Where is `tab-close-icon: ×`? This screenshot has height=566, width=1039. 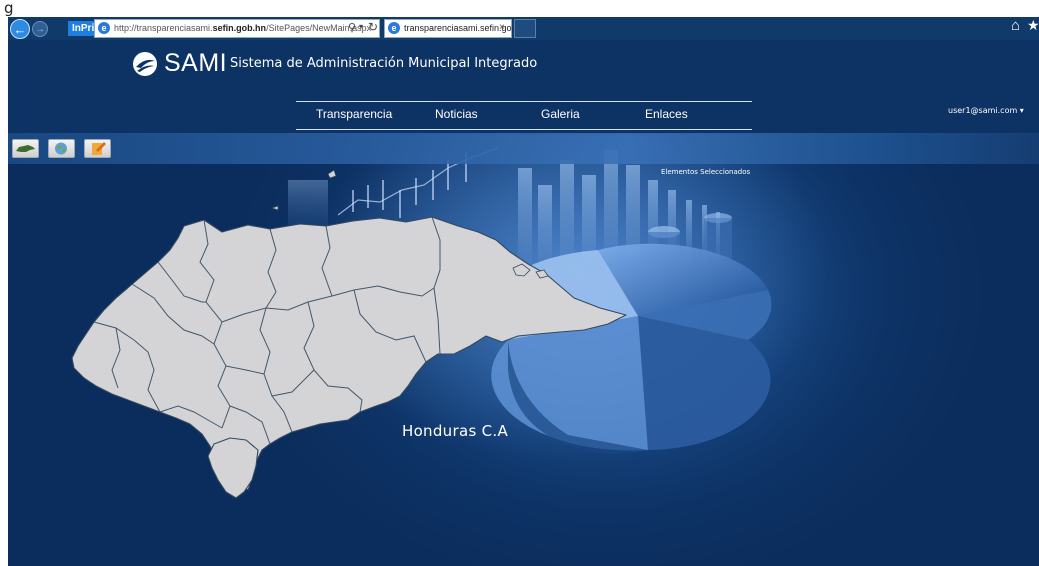
tab-close-icon: × is located at coordinates (502, 27).